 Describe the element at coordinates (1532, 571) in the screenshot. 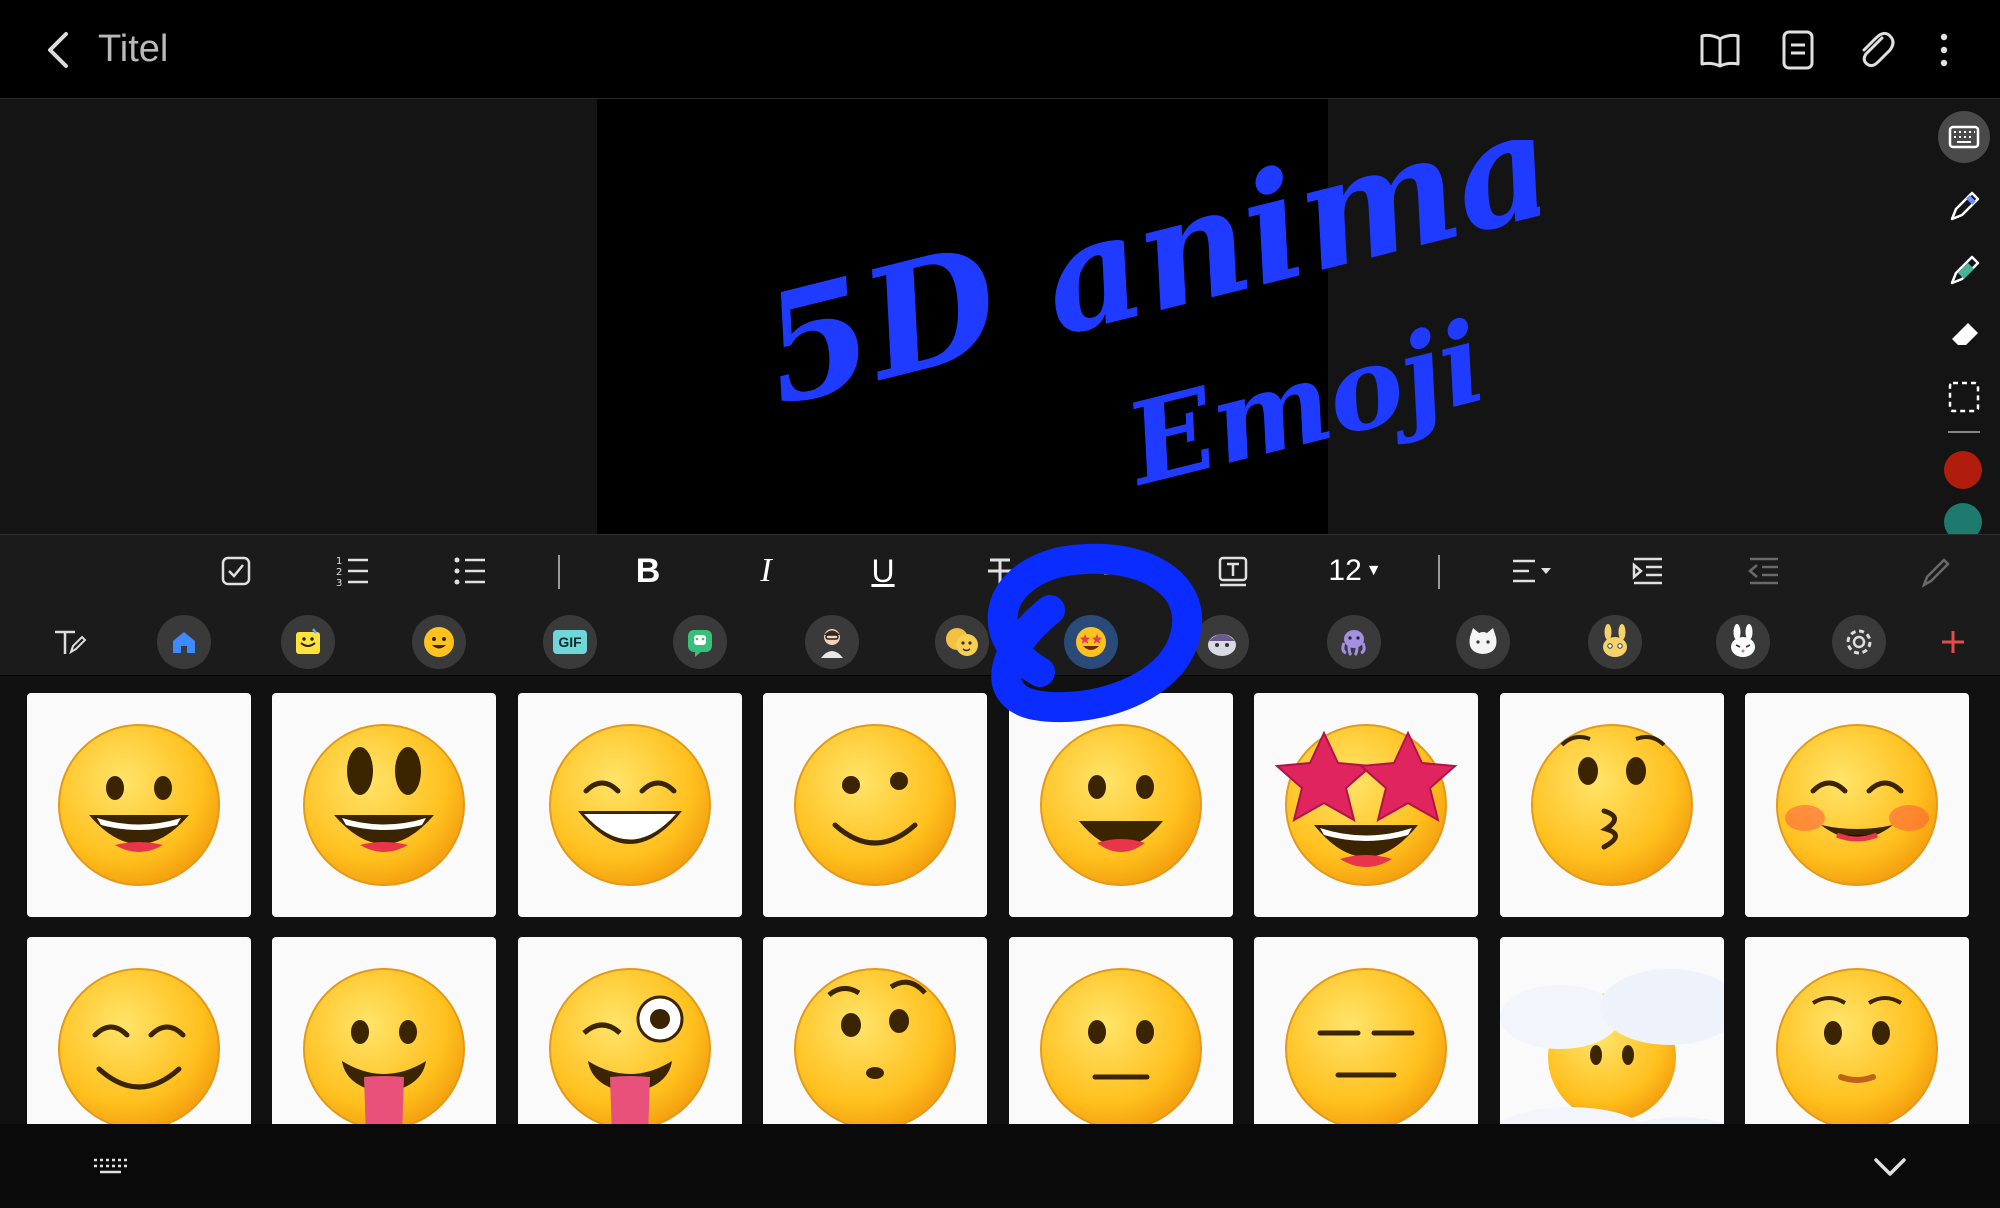

I see `align-dropdown-icon` at that location.